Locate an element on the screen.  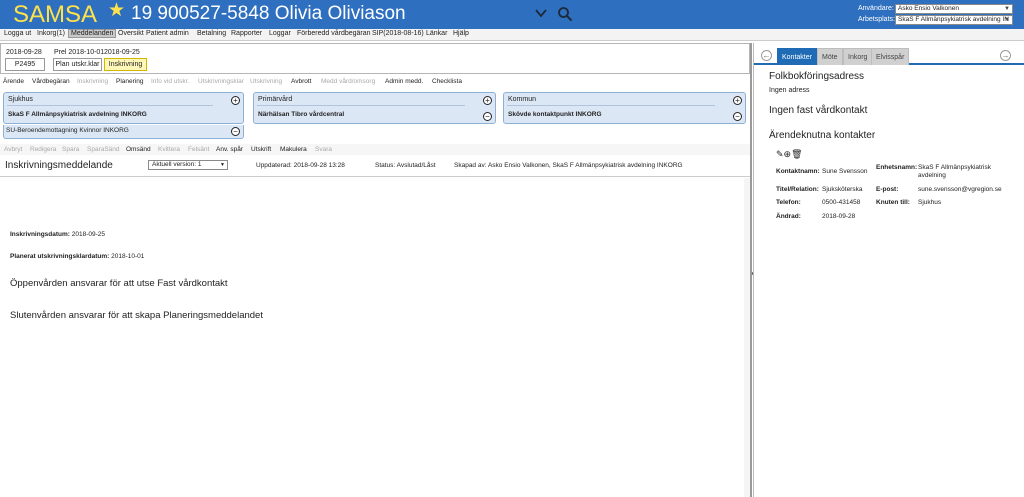
care-box-title: Primärvård is located at coordinates (275, 99).